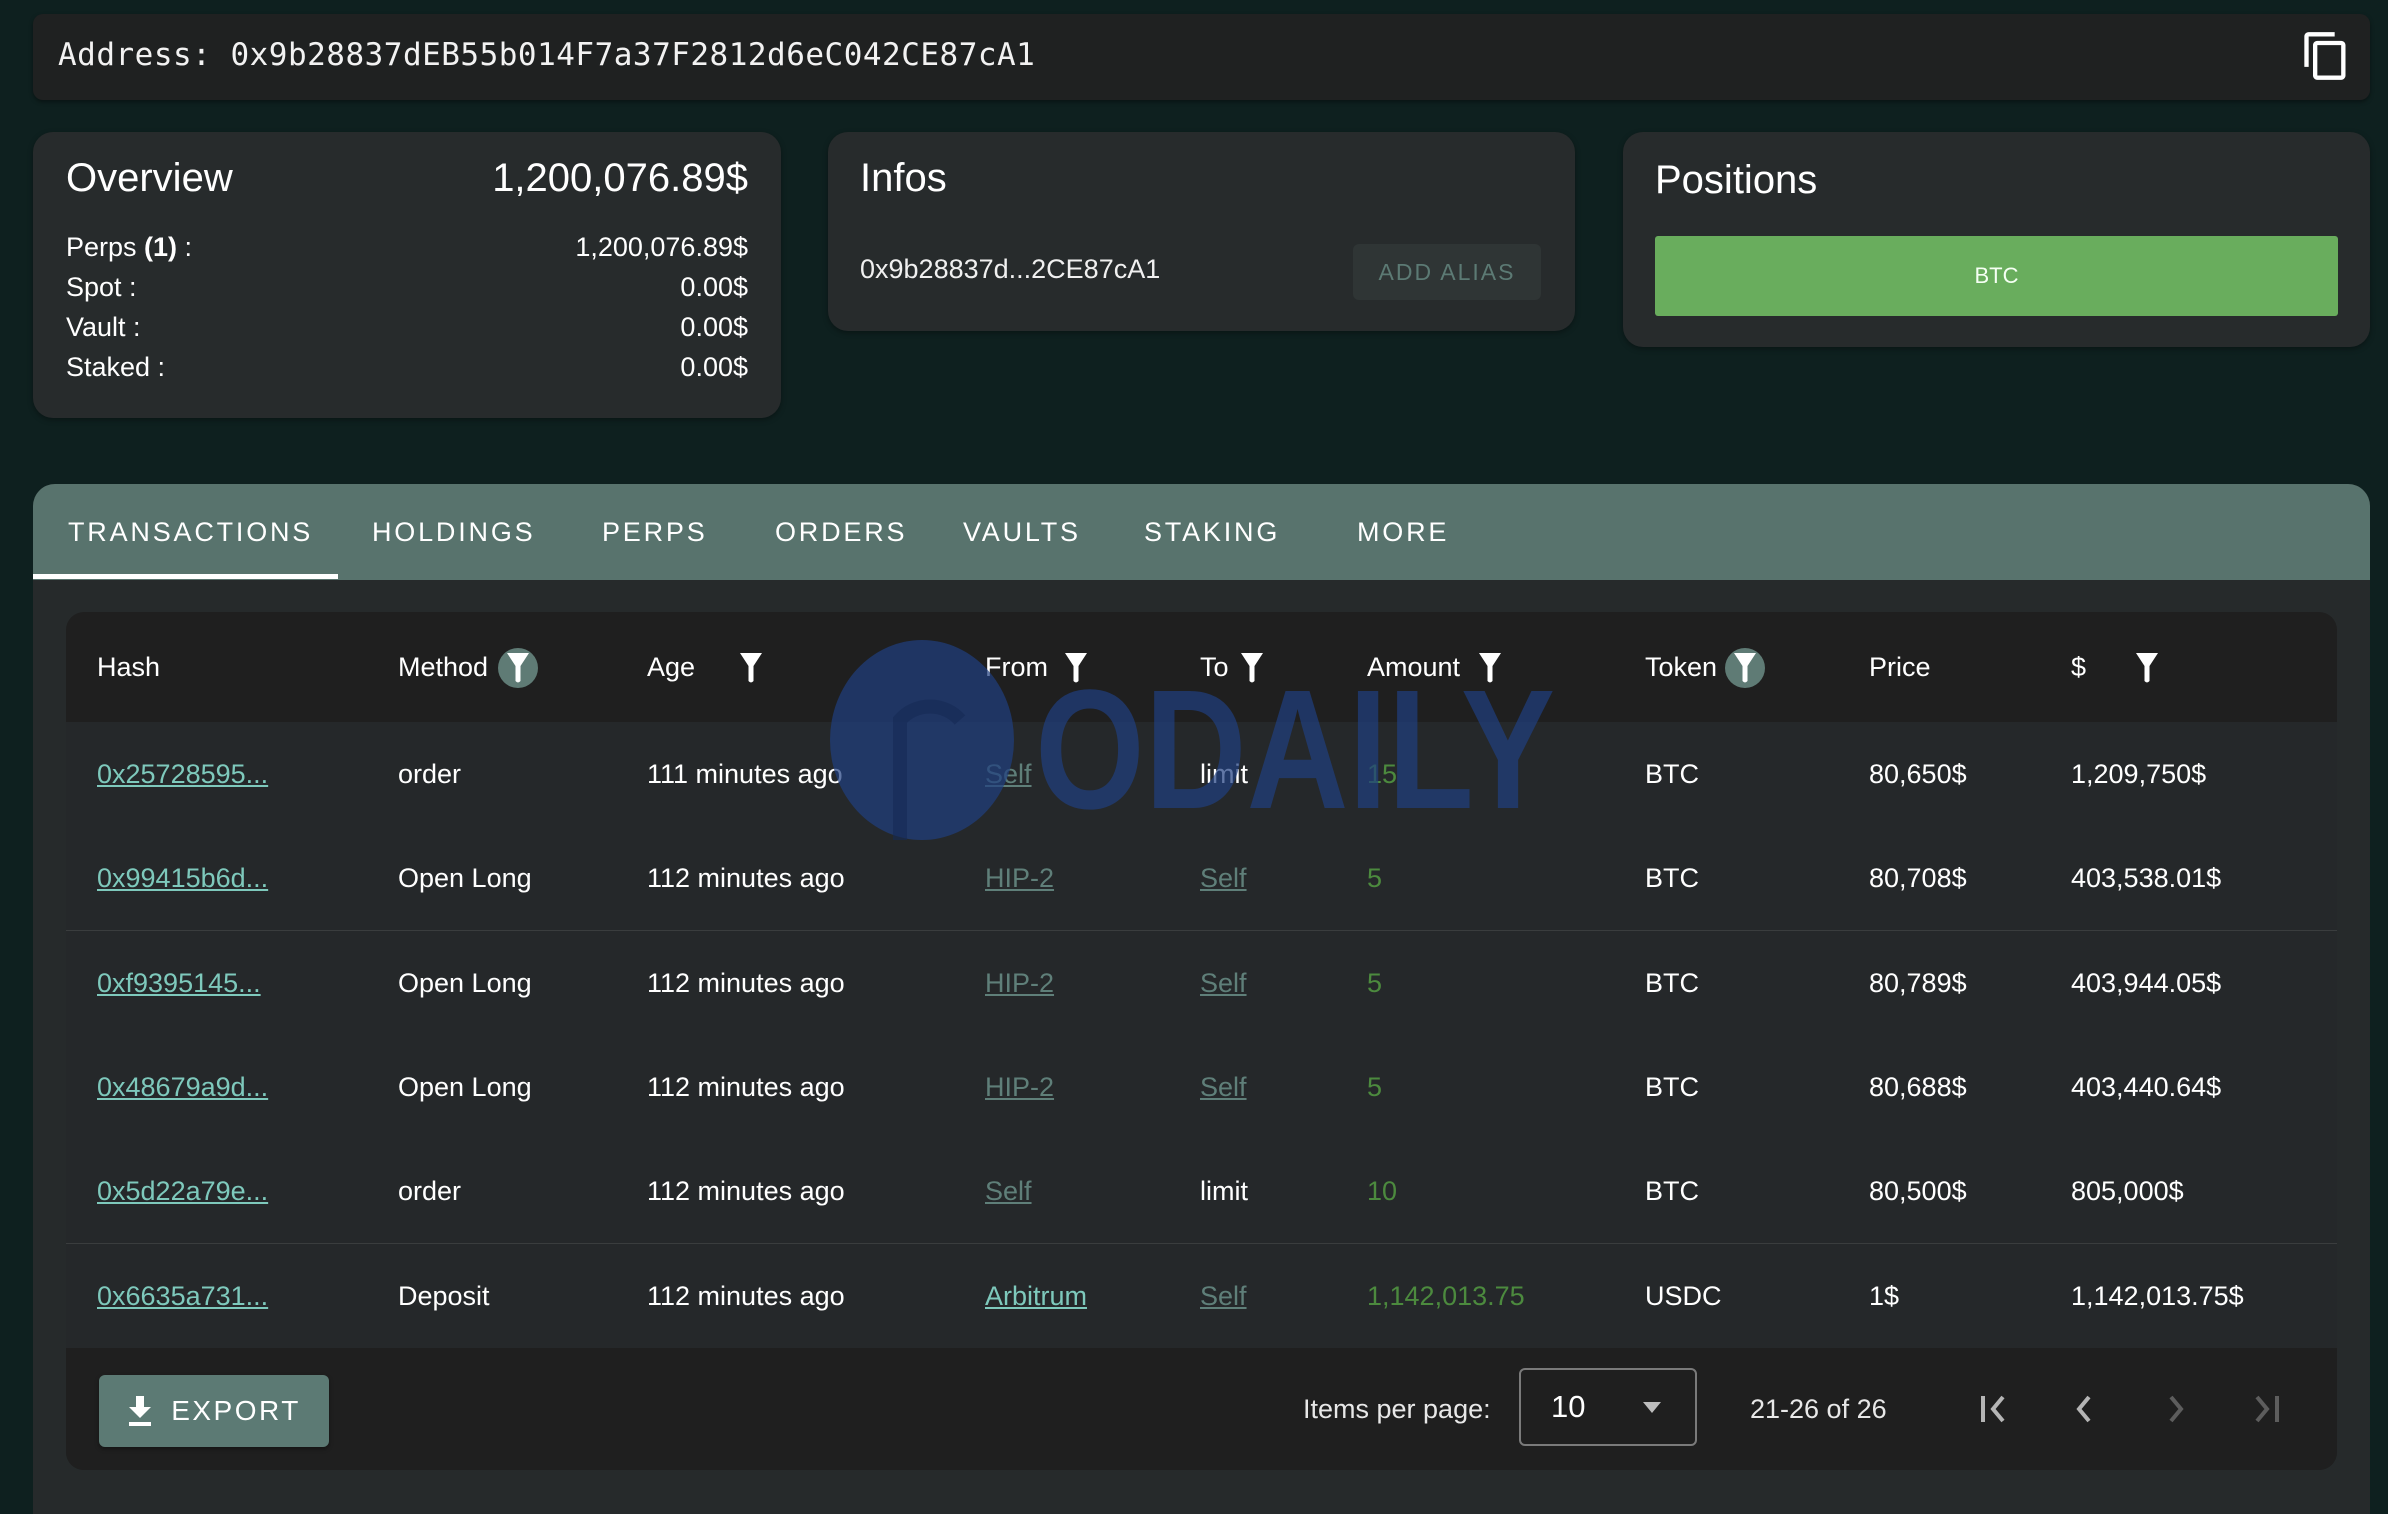 This screenshot has width=2388, height=1514. I want to click on overview-row-vault: Vault : 0.00$, so click(407, 332).